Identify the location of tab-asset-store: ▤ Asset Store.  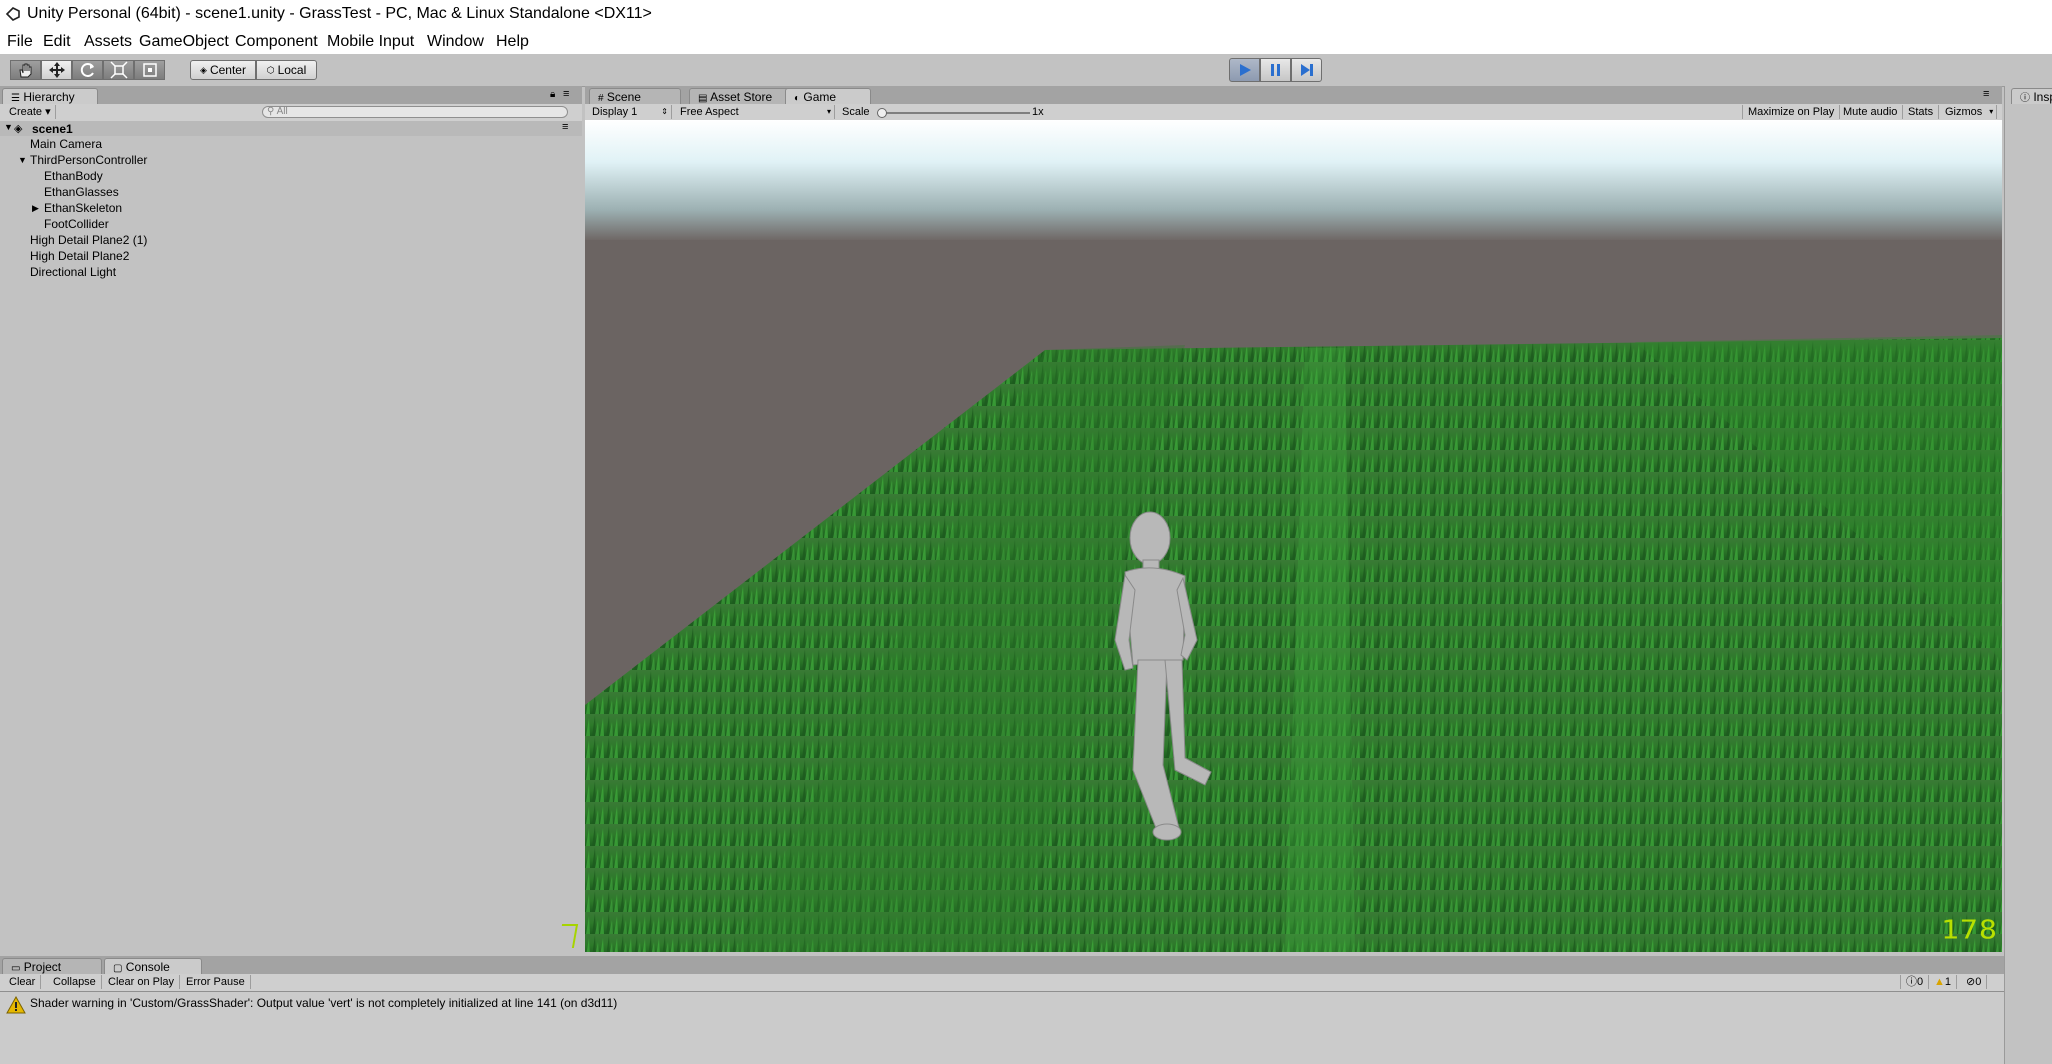
(740, 96).